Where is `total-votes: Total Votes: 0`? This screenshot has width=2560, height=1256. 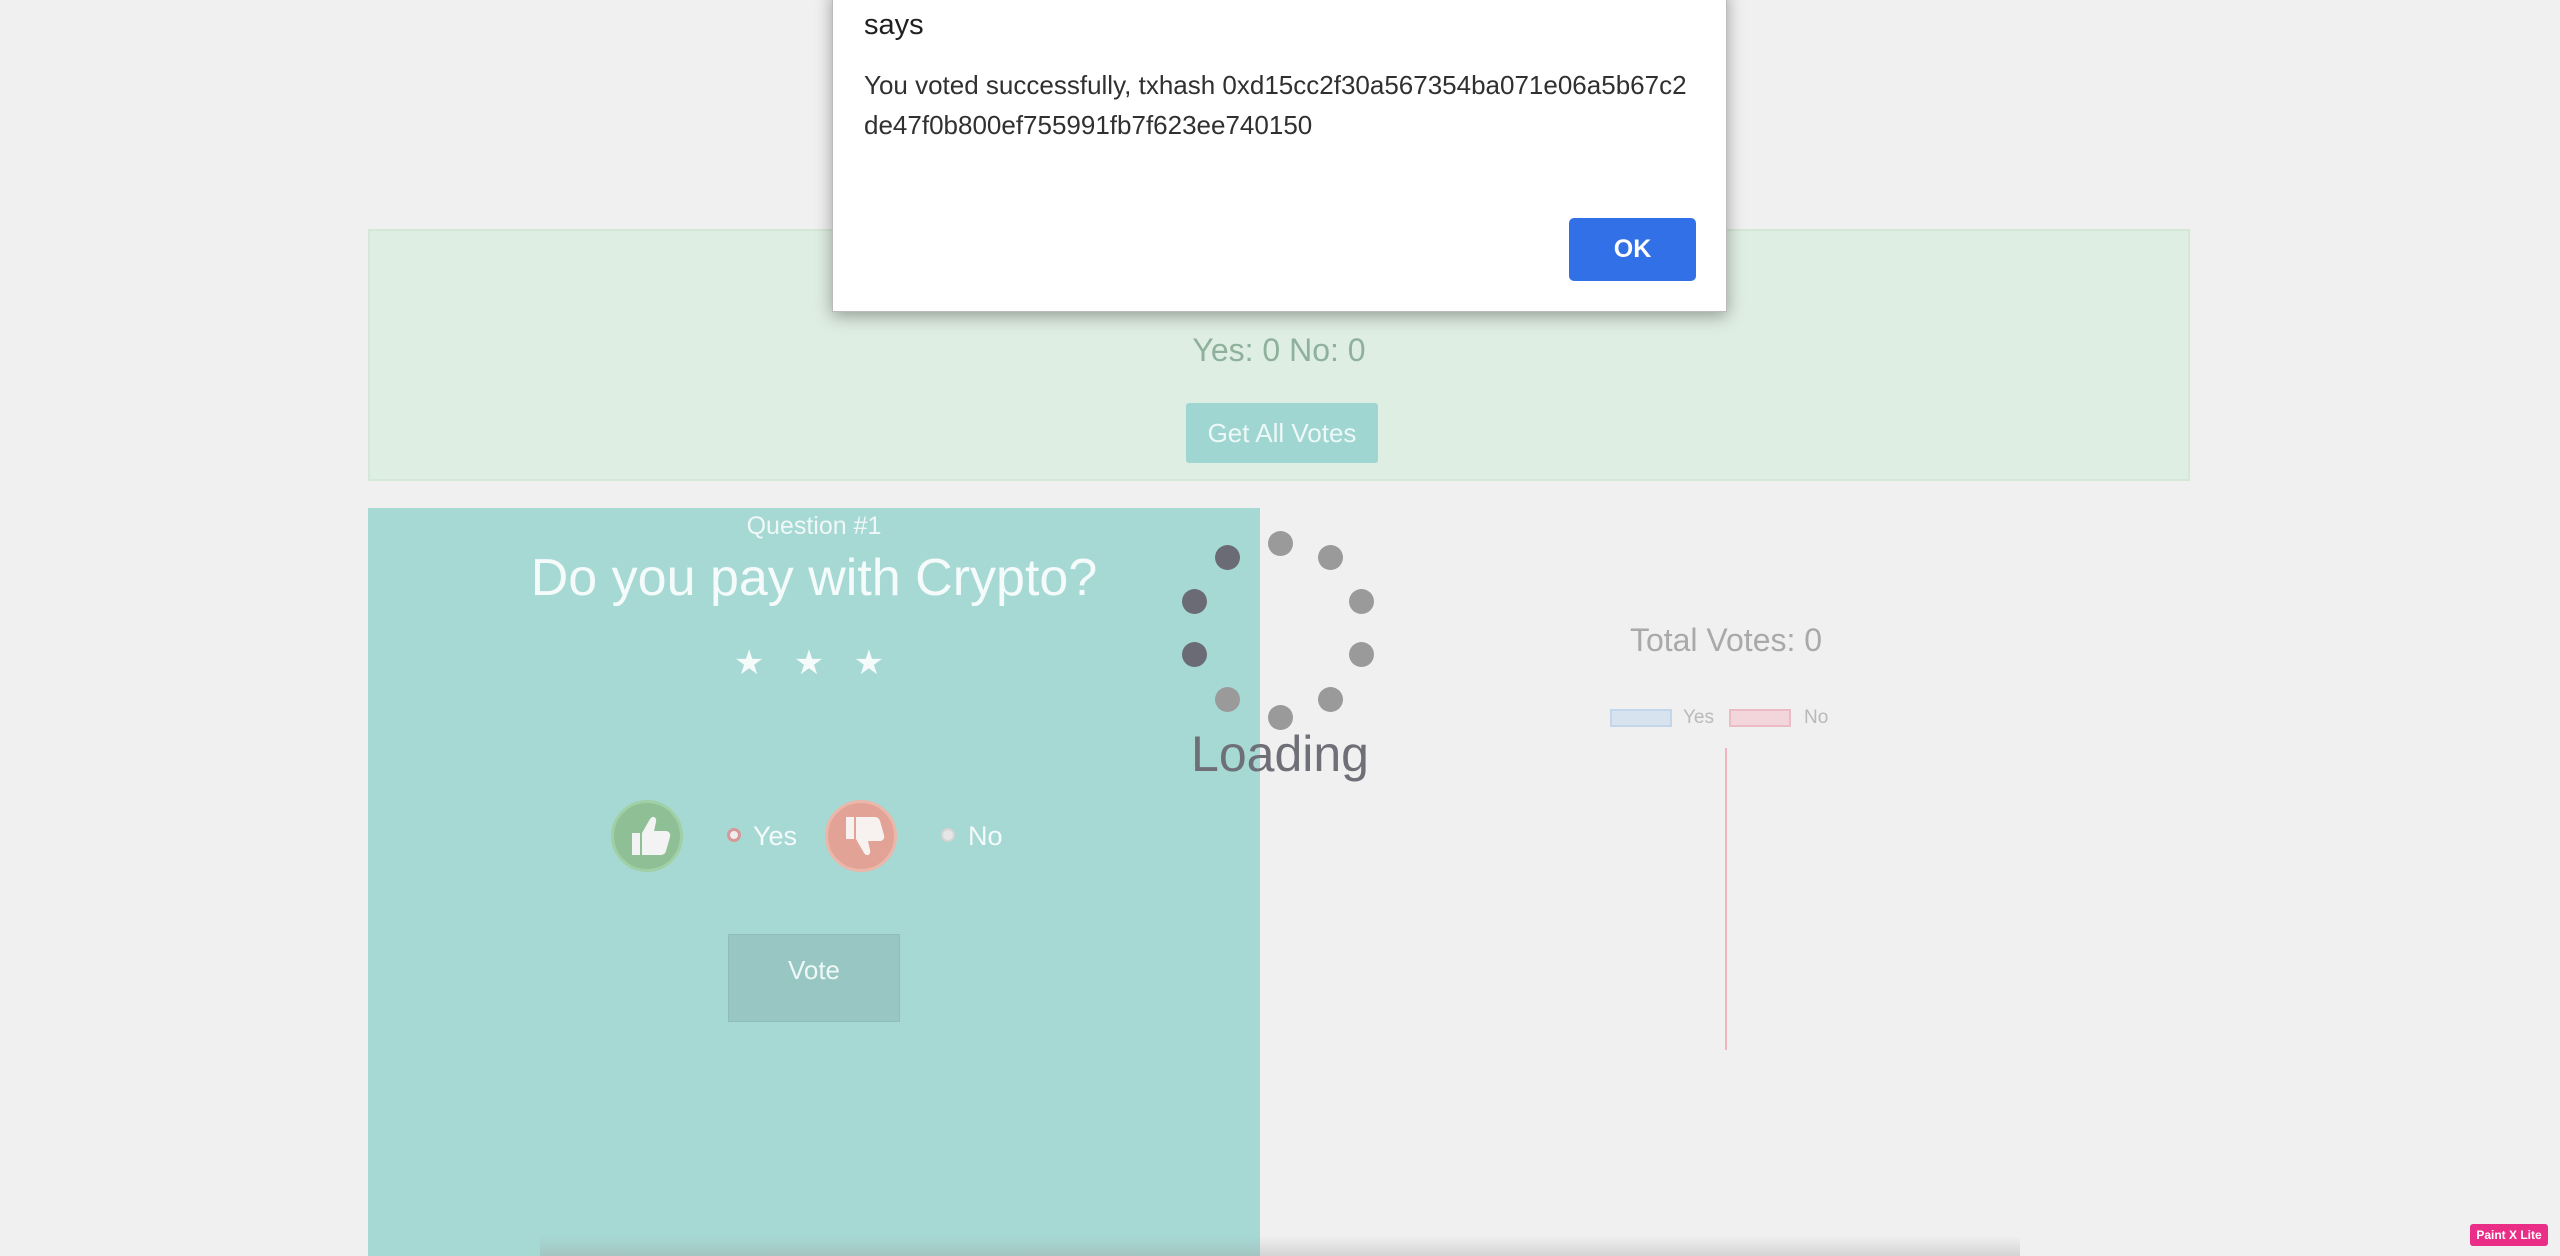 total-votes: Total Votes: 0 is located at coordinates (1726, 640).